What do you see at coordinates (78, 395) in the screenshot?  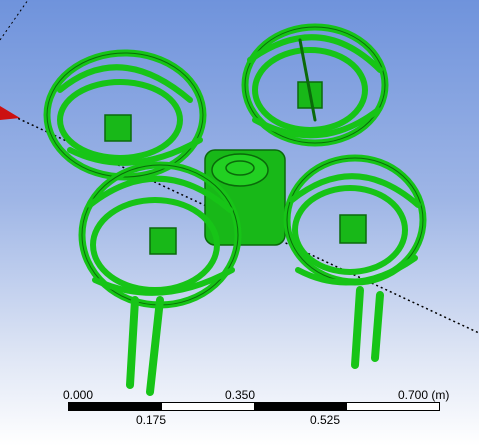 I see `scale-label-0: 0.000` at bounding box center [78, 395].